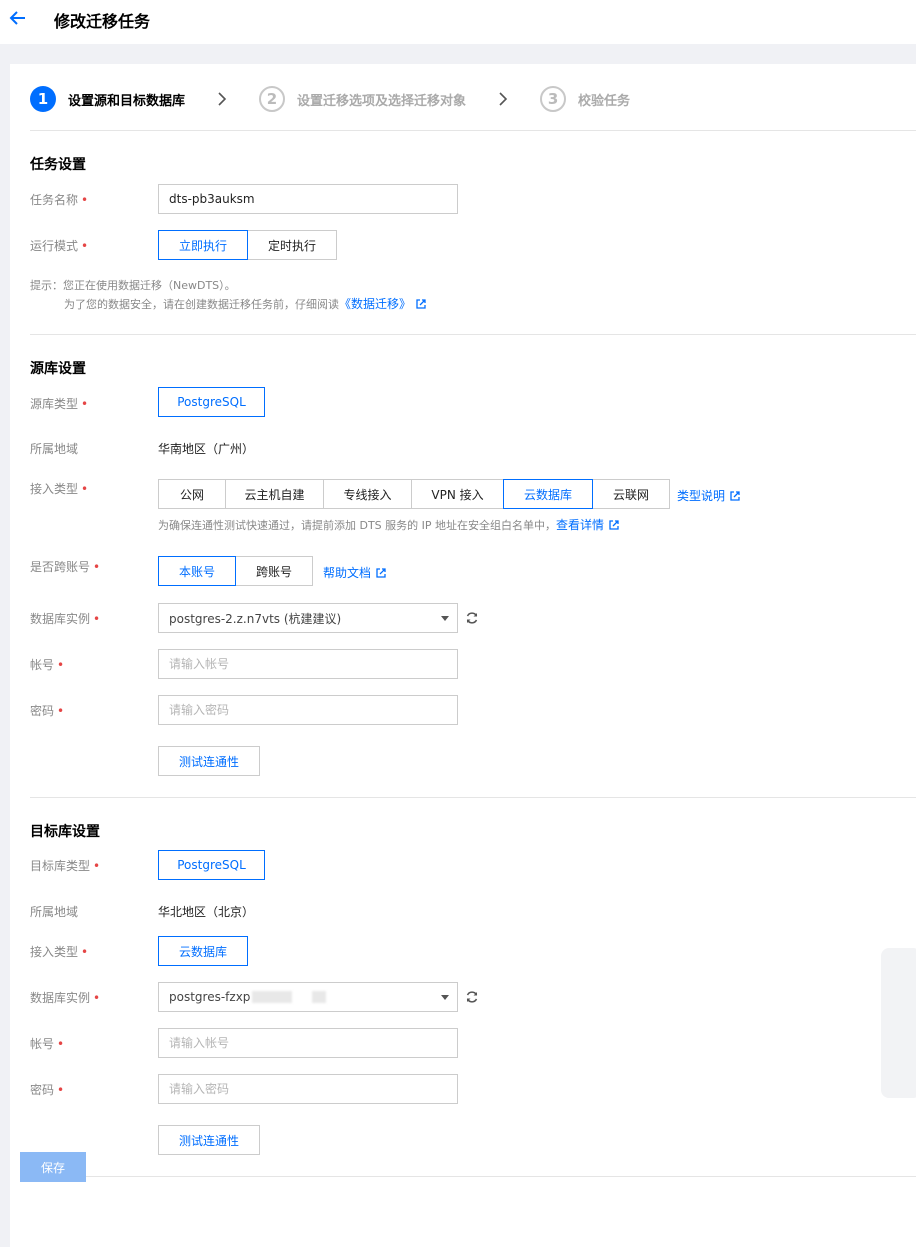 The image size is (916, 1247). I want to click on data-migration-doc-link: 《数据迁移》, so click(382, 304).